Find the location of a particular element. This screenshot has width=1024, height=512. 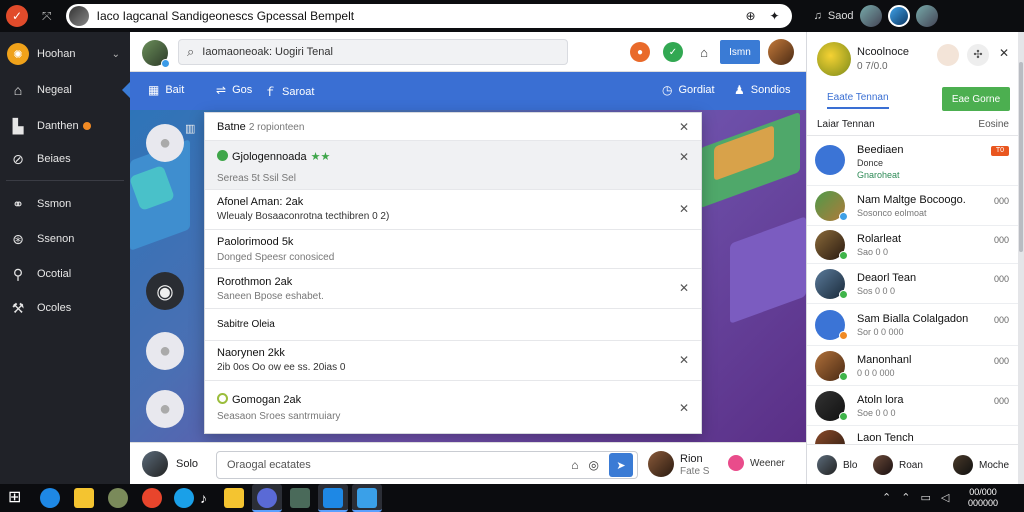

list-item: Sabitre Oleia is located at coordinates (453, 325).